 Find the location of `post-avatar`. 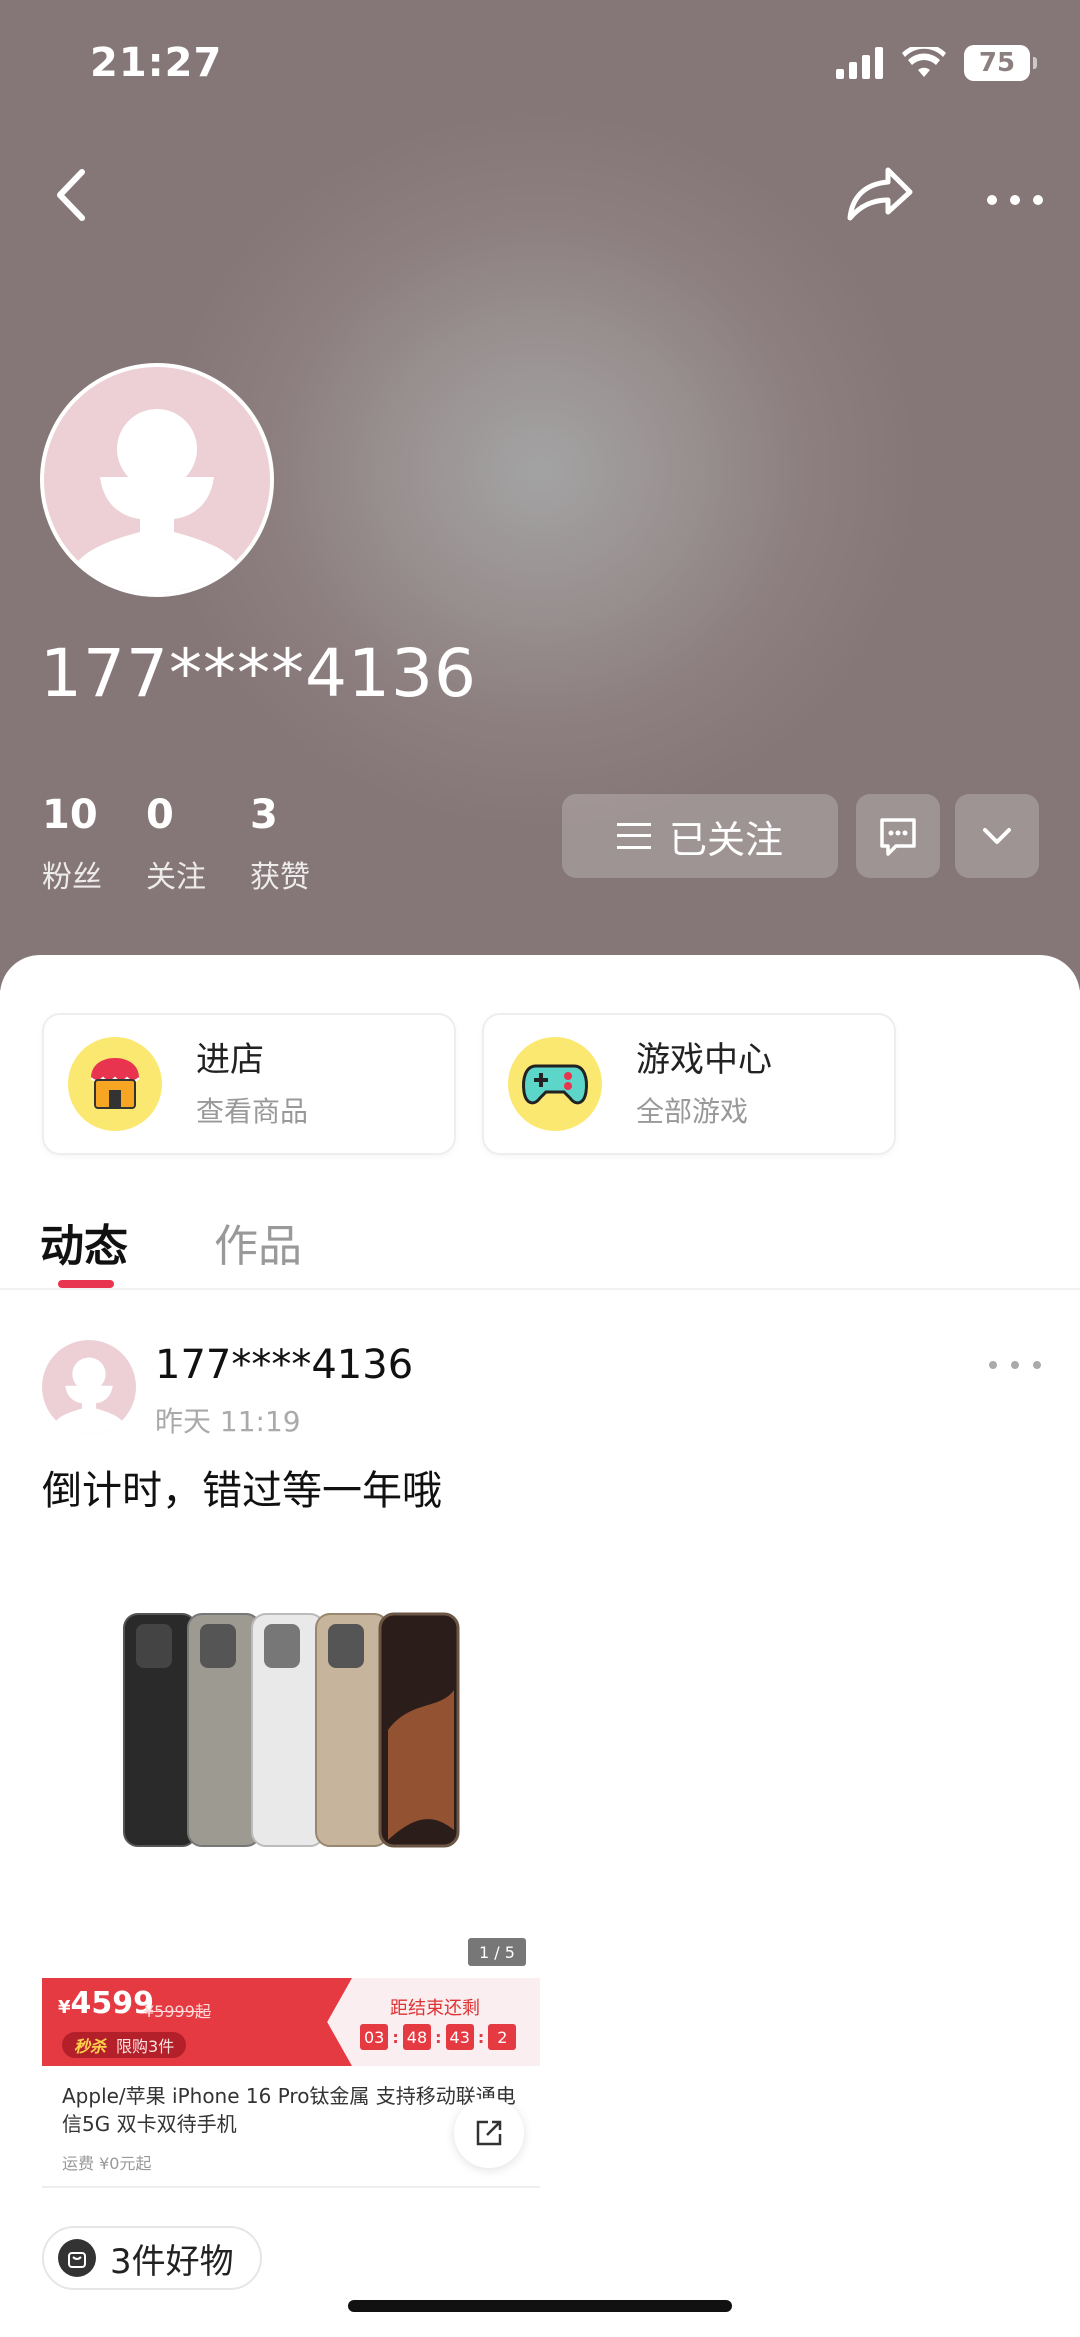

post-avatar is located at coordinates (89, 1387).